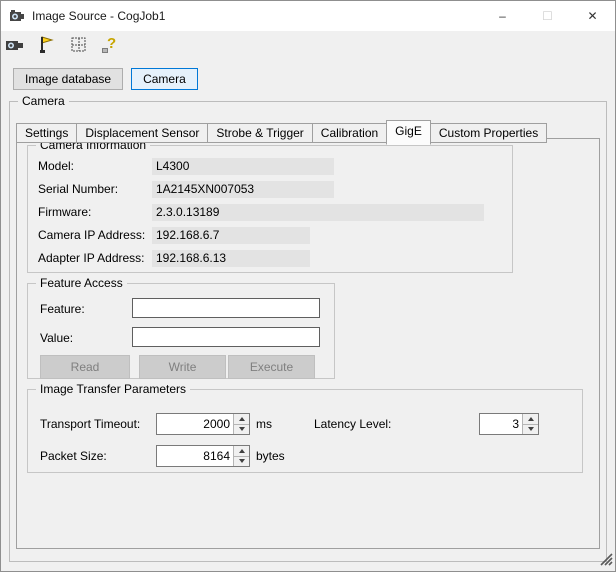 The image size is (616, 572). I want to click on latency-level-arrows, so click(530, 424).